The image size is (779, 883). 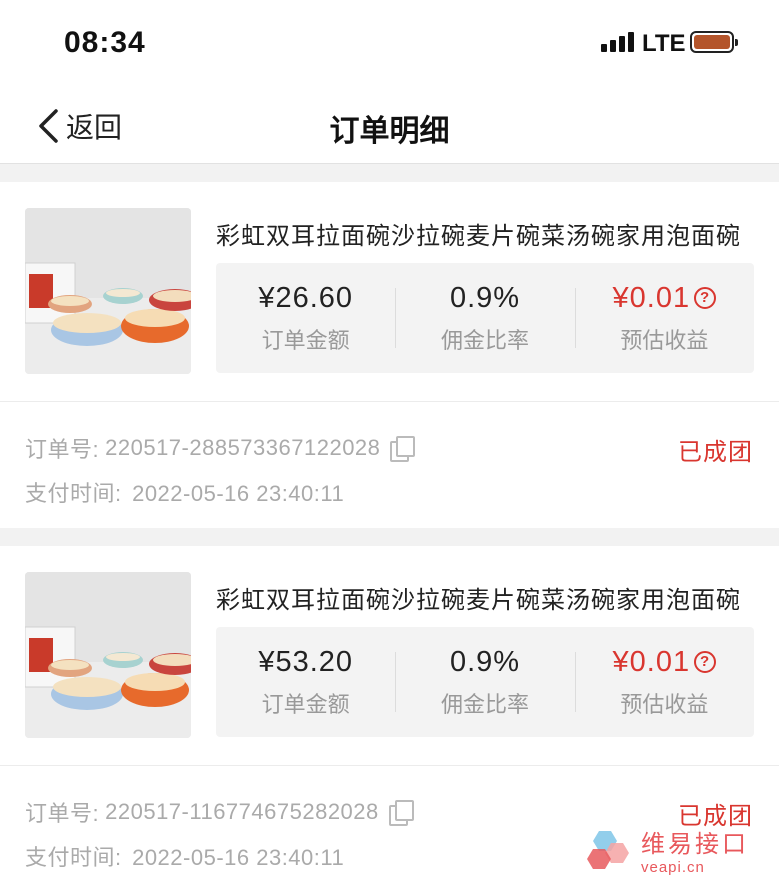 What do you see at coordinates (608, 850) in the screenshot?
I see `watermark-logo-icon` at bounding box center [608, 850].